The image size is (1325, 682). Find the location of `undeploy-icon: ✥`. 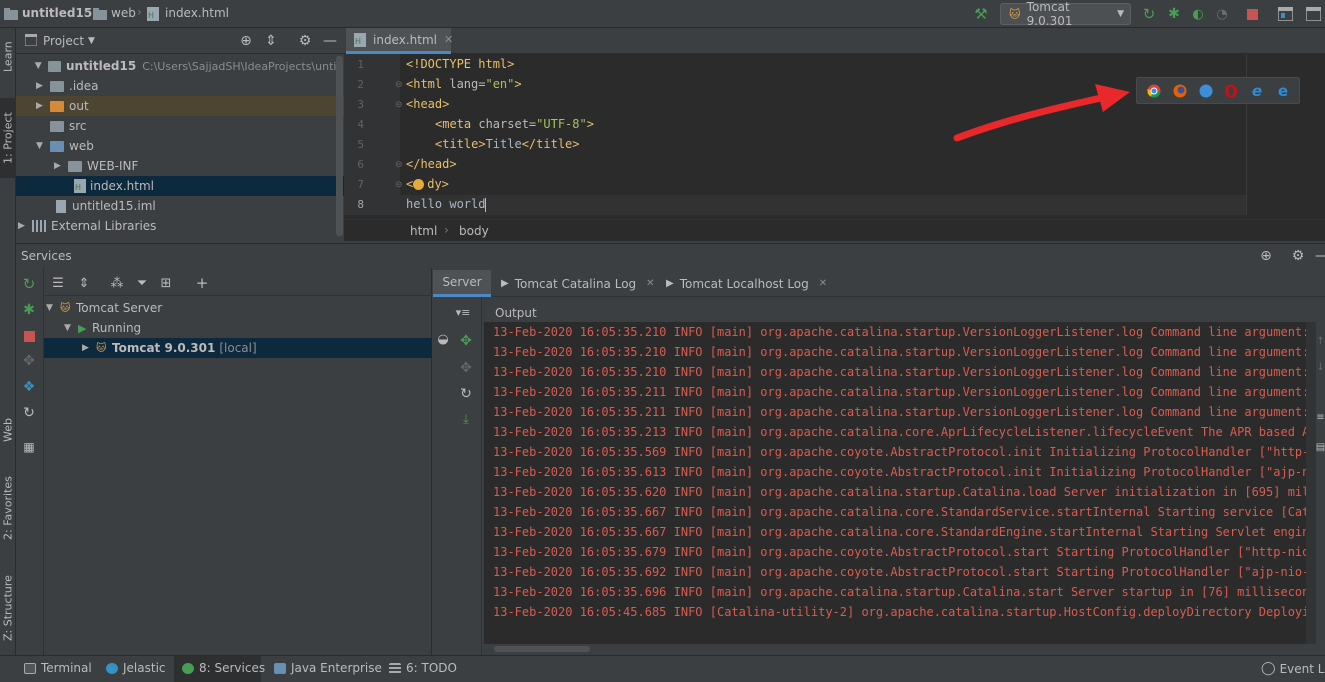

undeploy-icon: ✥ is located at coordinates (466, 368).